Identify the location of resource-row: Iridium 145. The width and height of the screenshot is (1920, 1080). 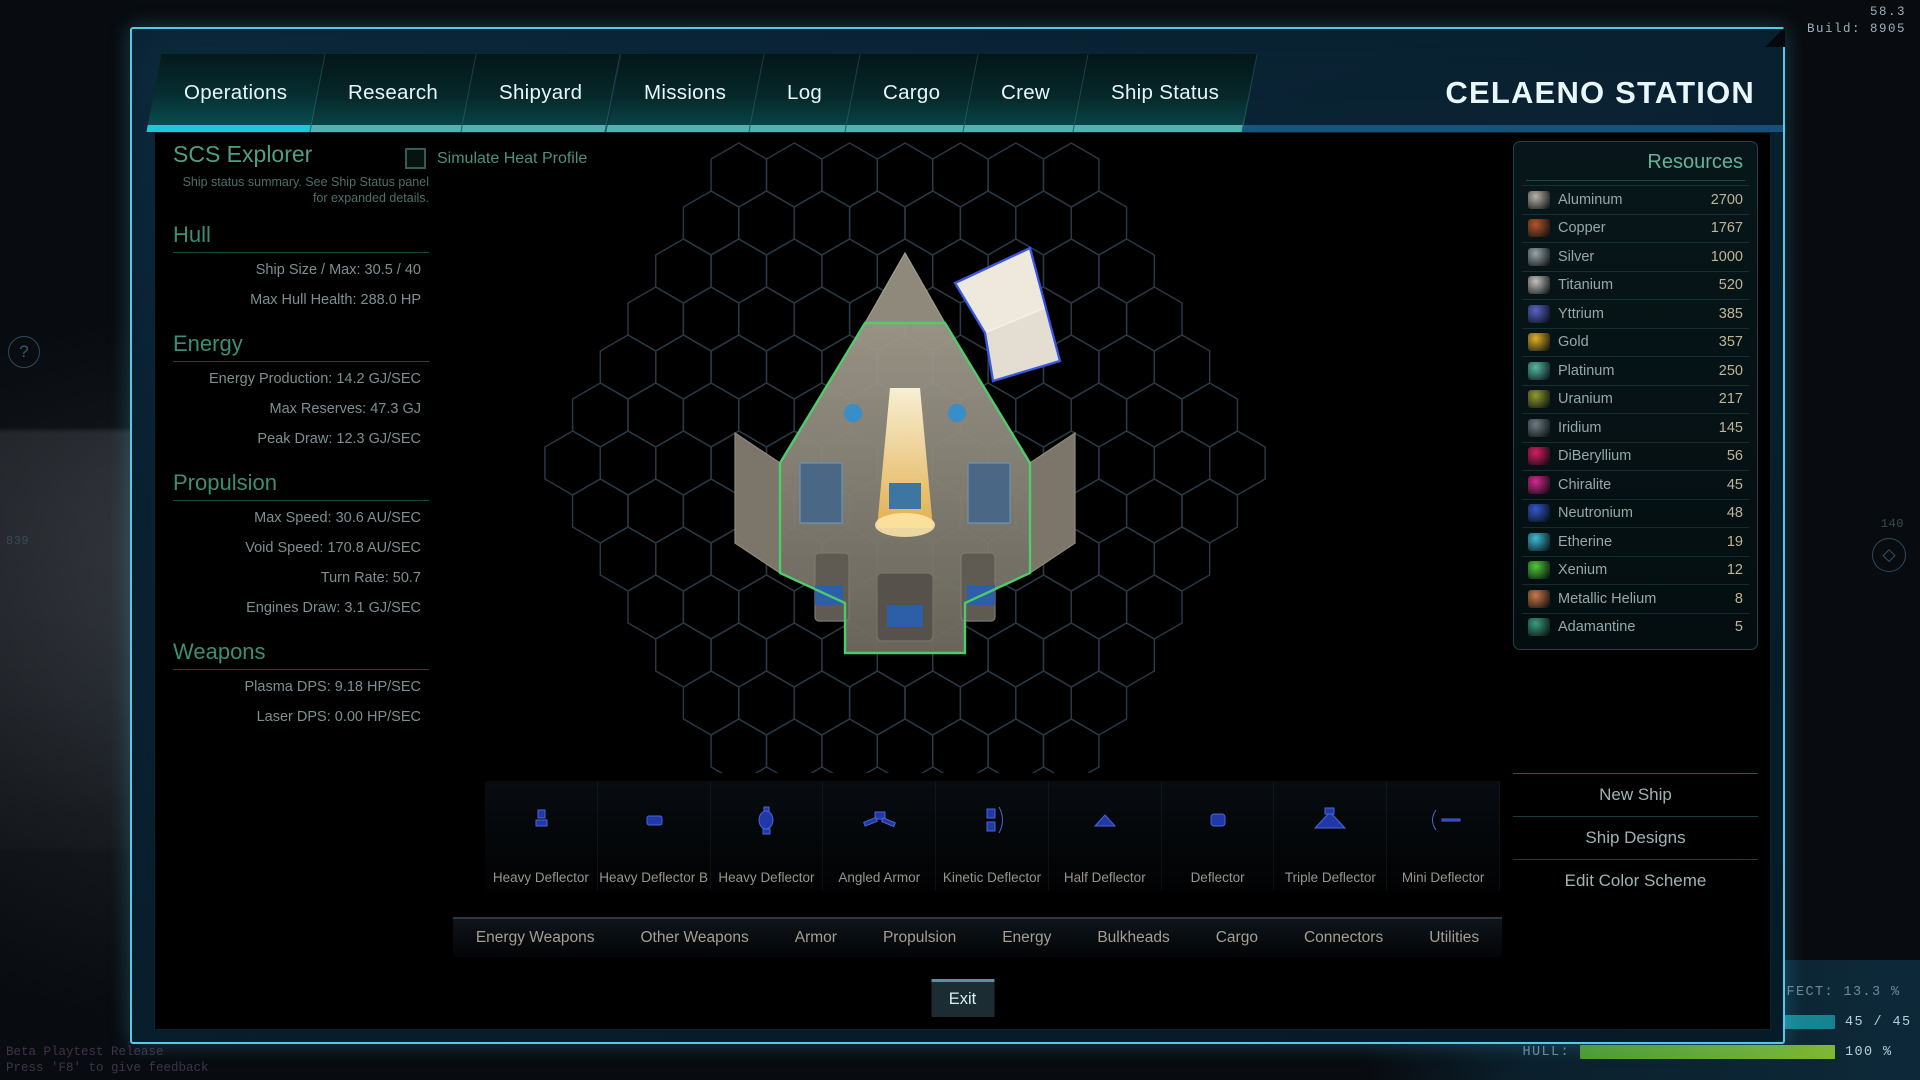
(1635, 427).